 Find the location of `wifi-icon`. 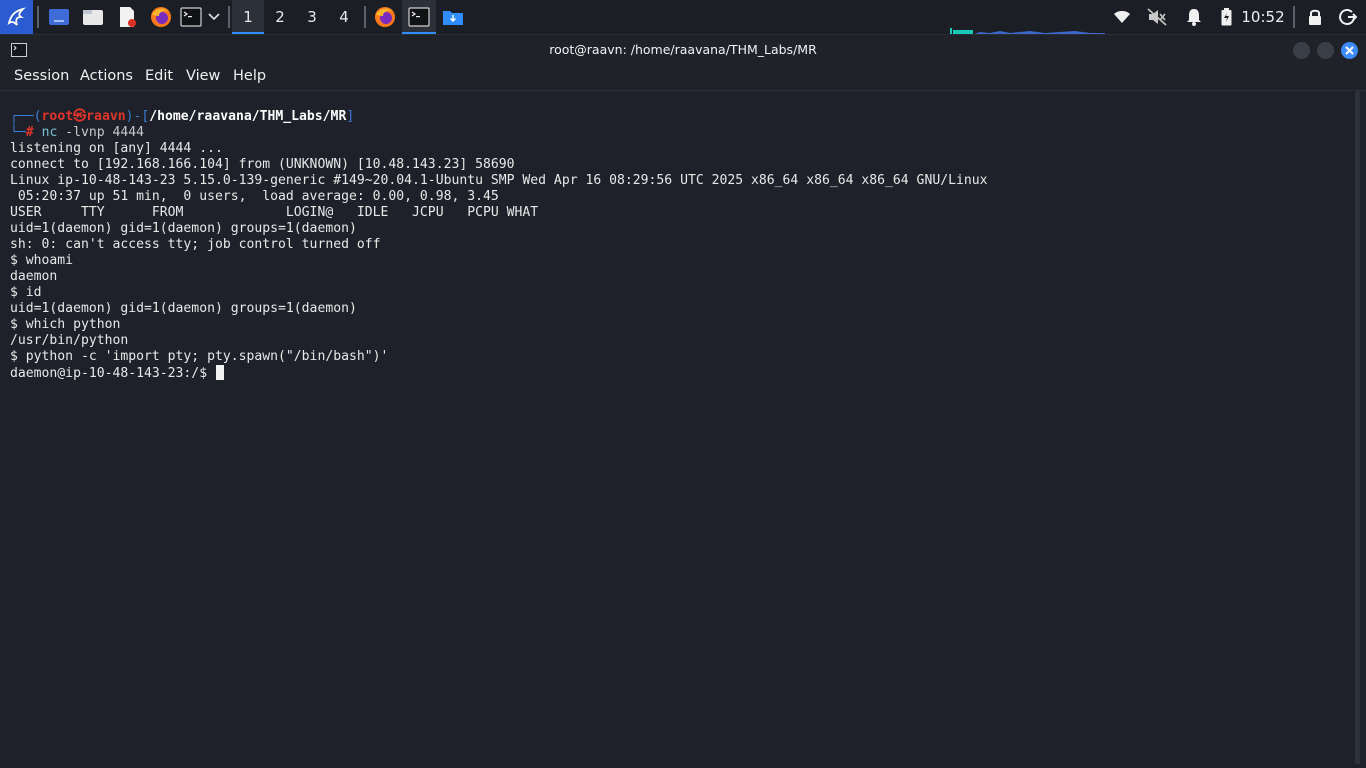

wifi-icon is located at coordinates (1122, 17).